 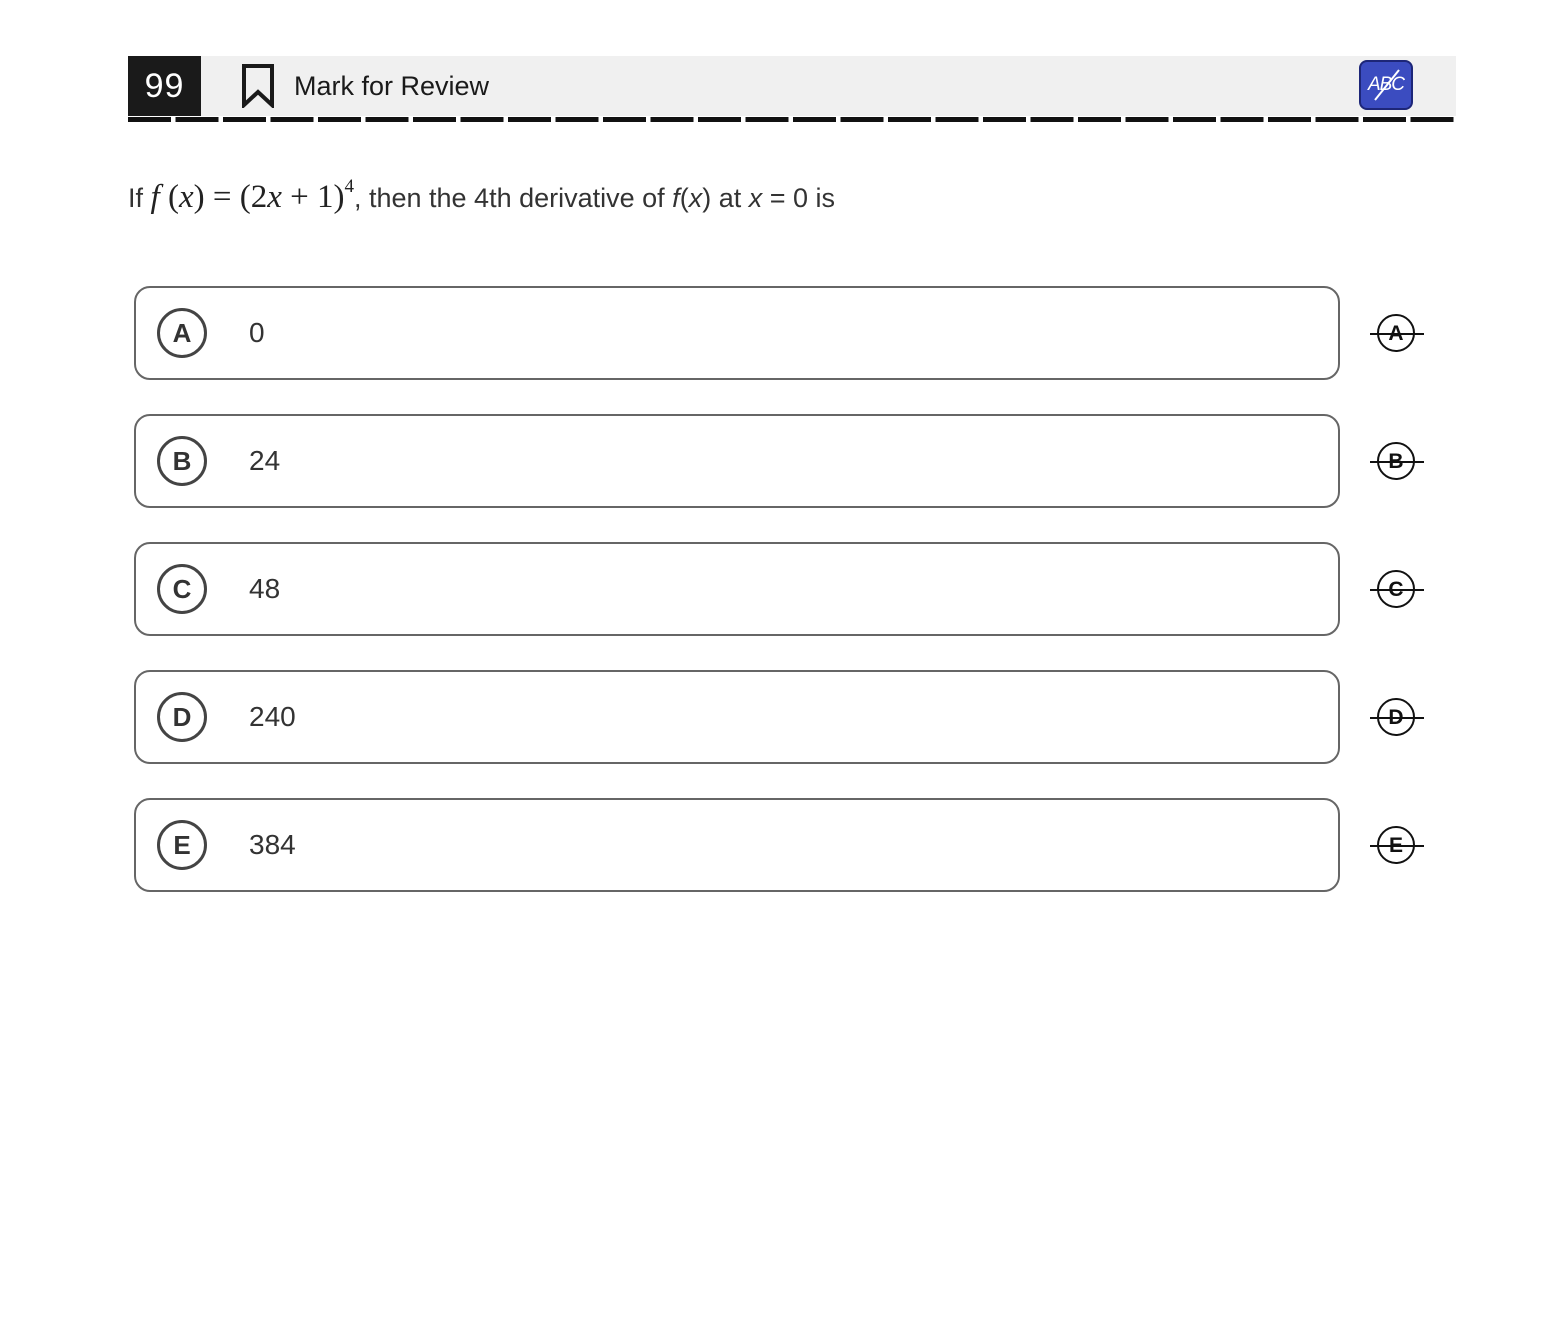 What do you see at coordinates (730, 198) in the screenshot?
I see `at-text: at` at bounding box center [730, 198].